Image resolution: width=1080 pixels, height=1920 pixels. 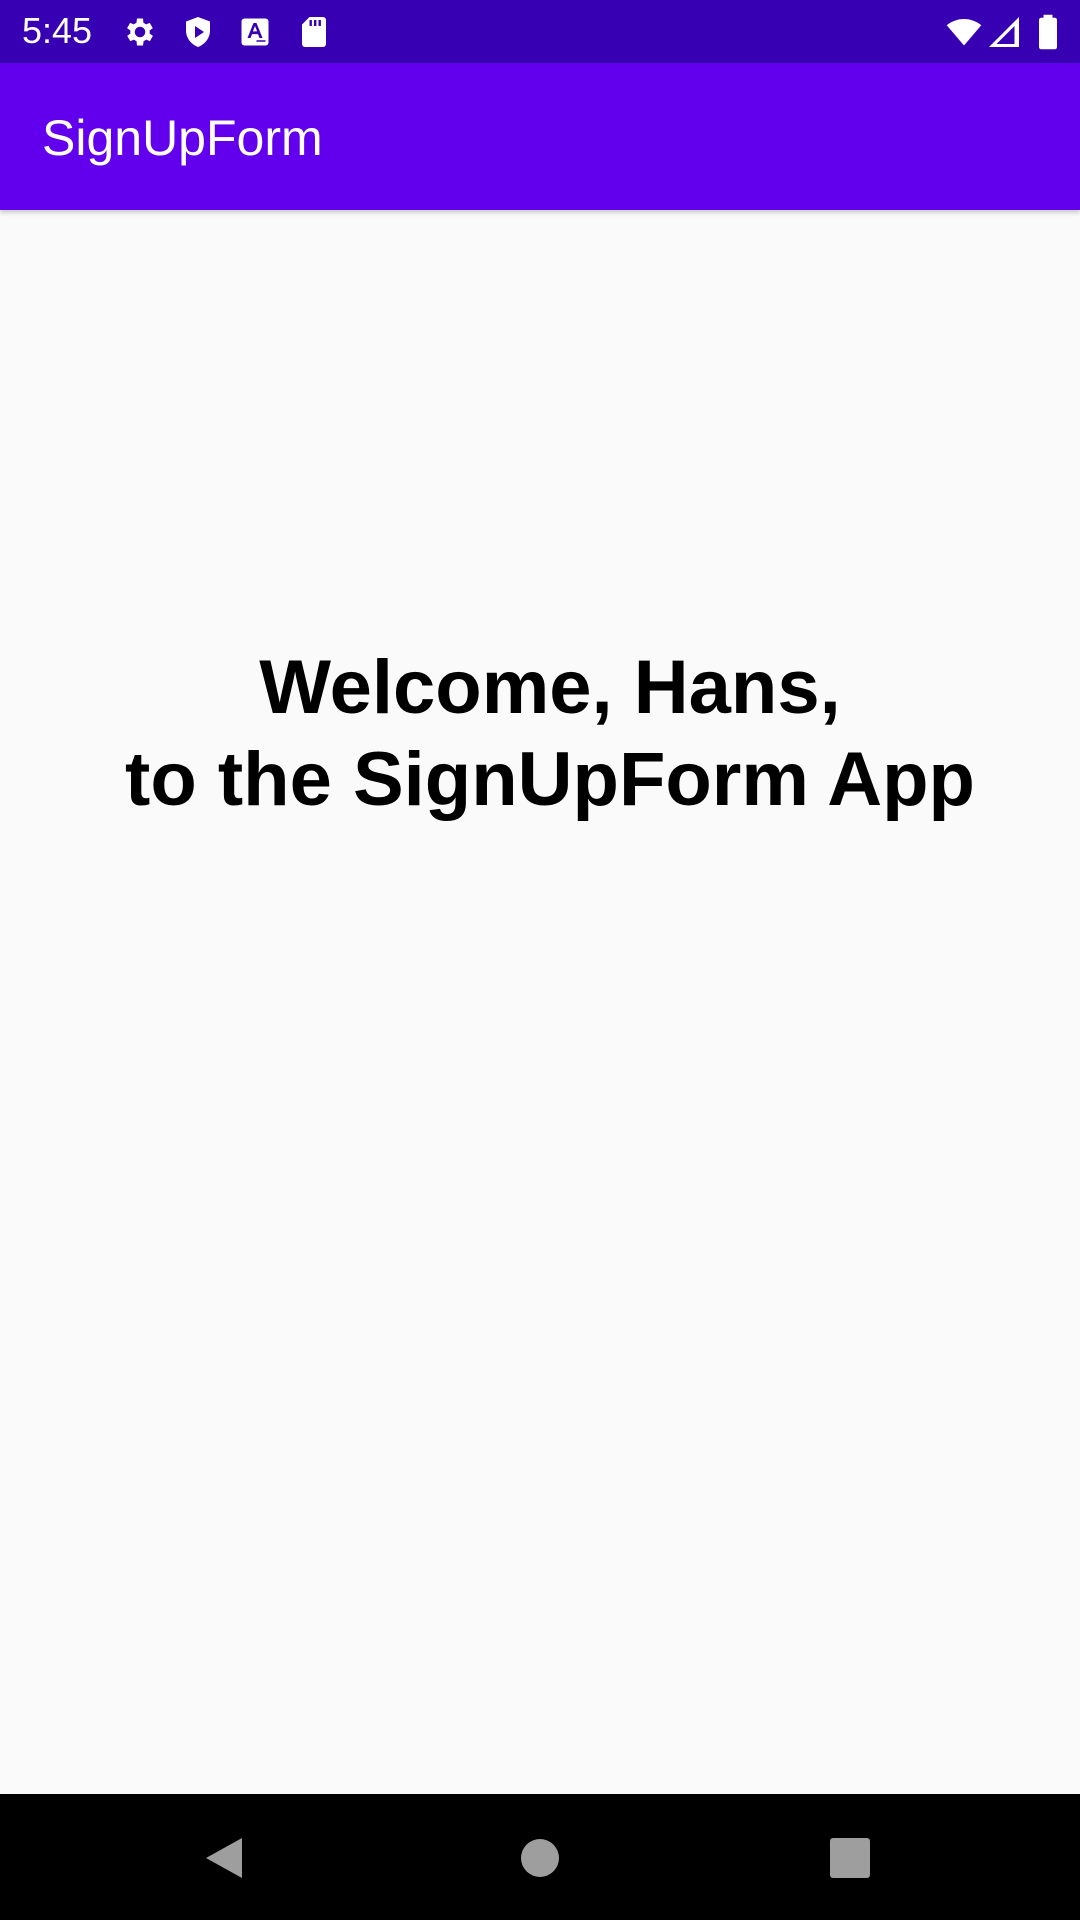 I want to click on welcome-line-1: Welcome, Hans,, so click(x=550, y=687).